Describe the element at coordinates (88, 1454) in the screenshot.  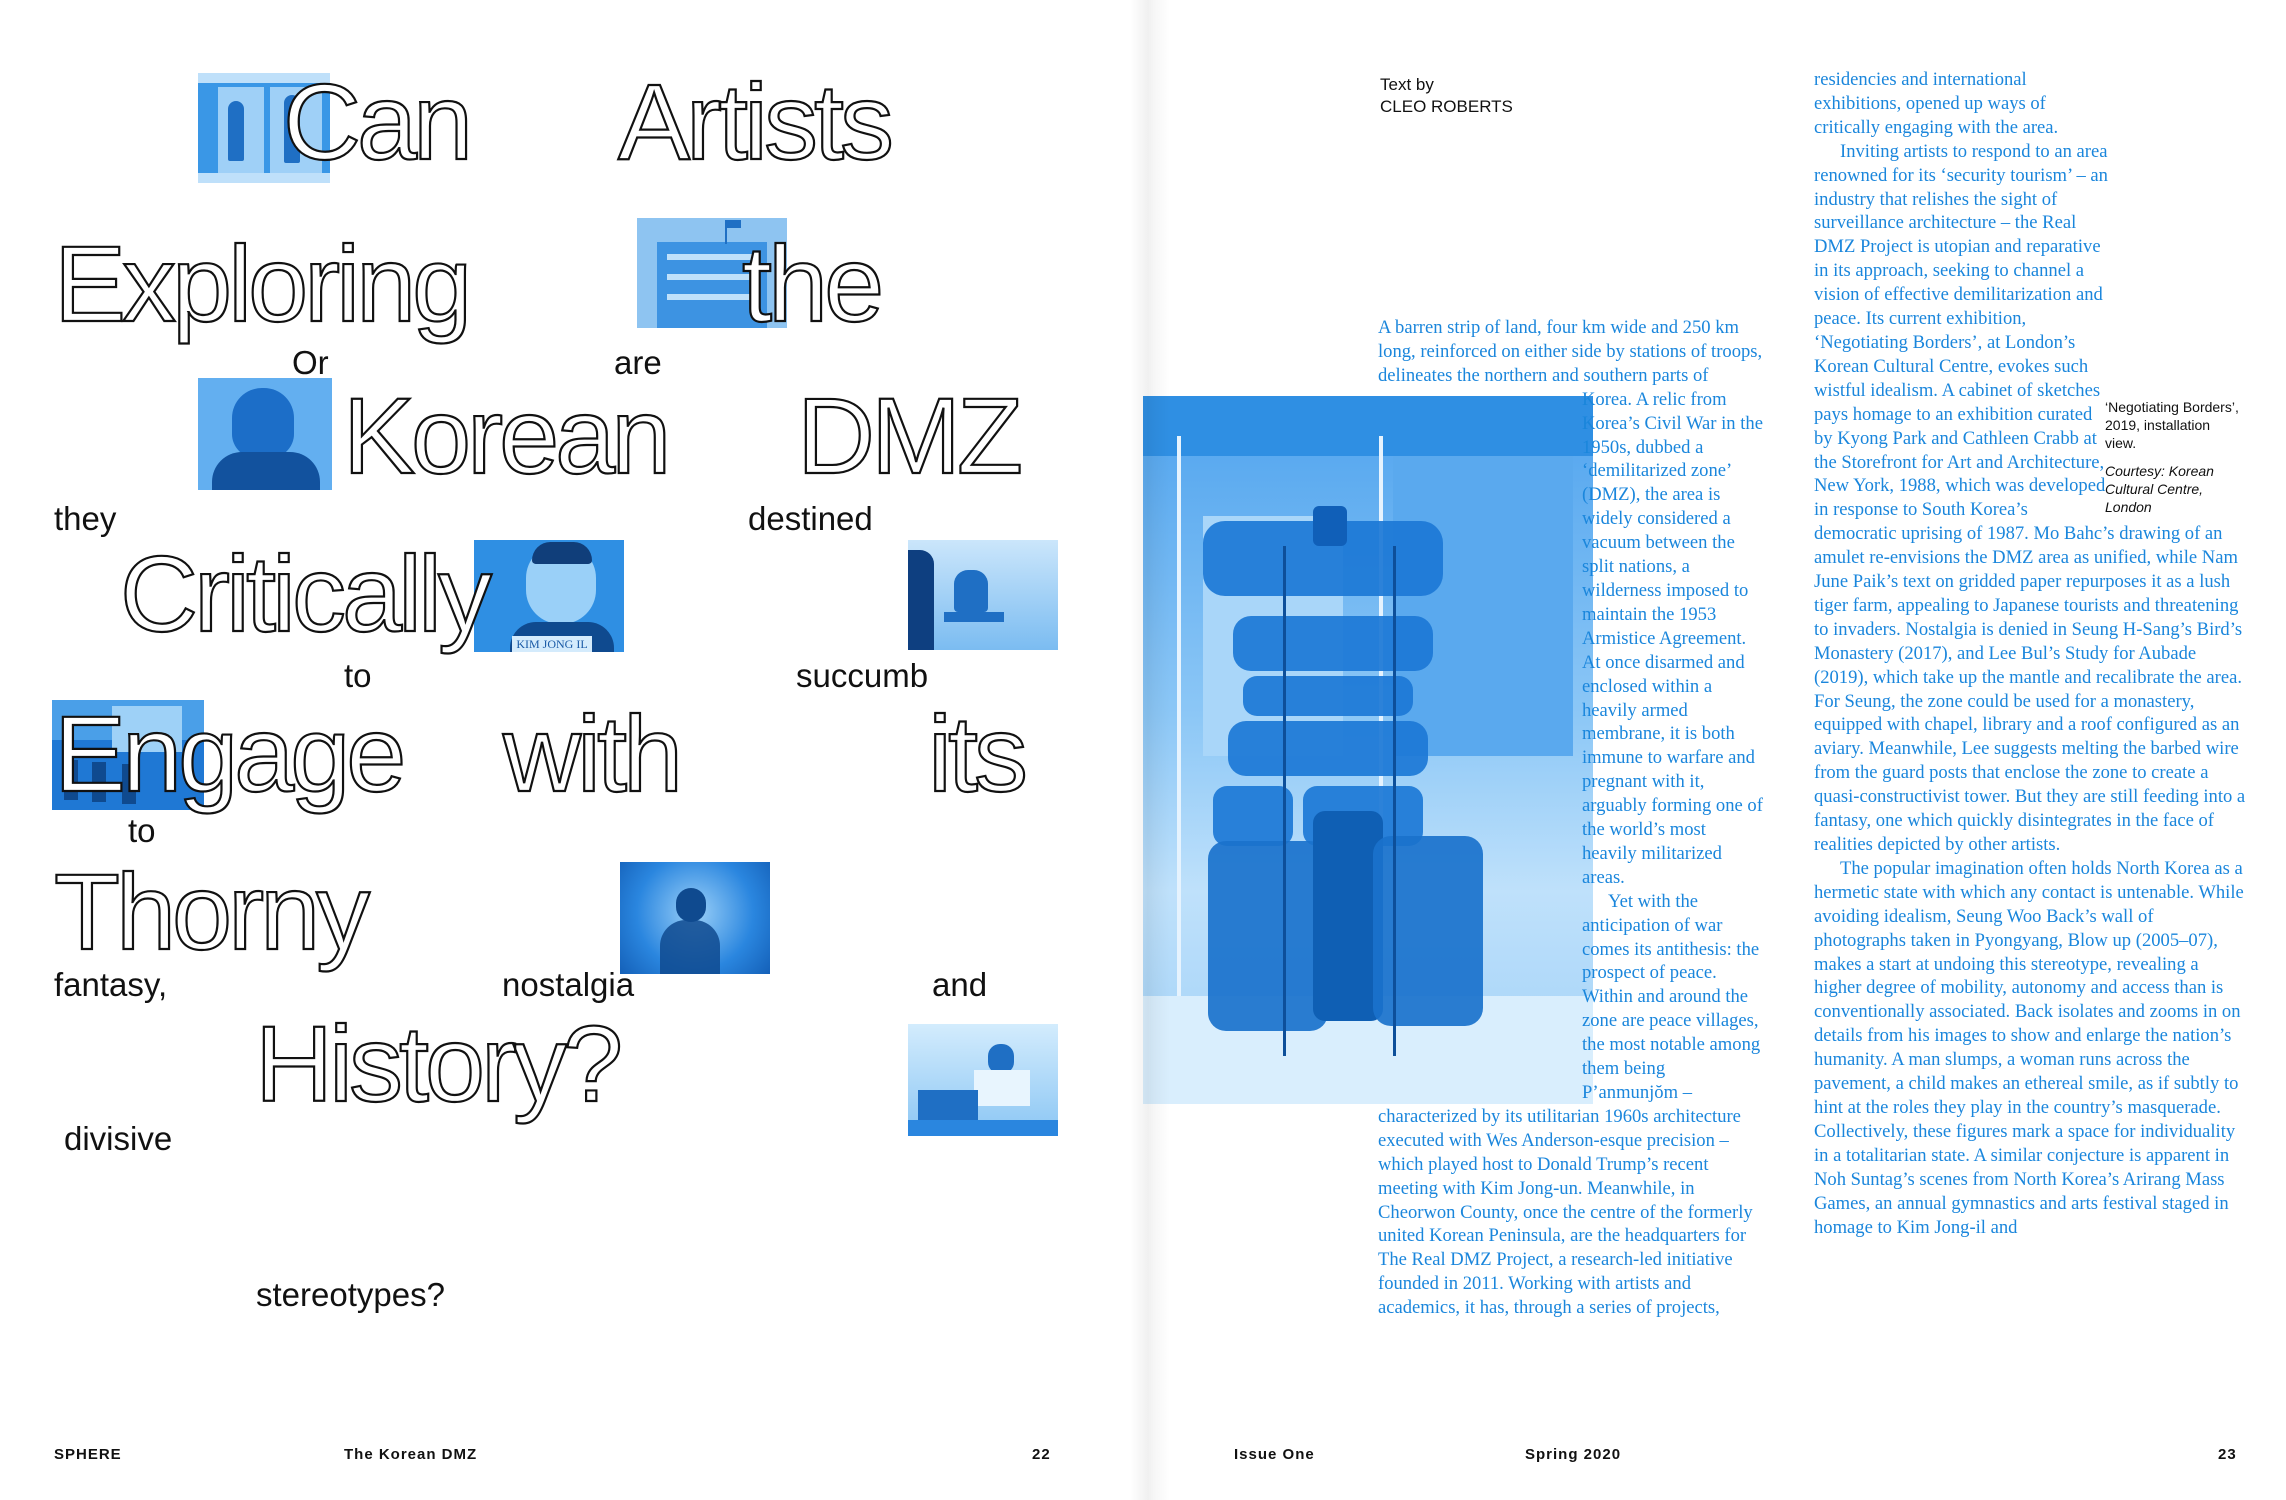
I see `folio-magazine-name: SPHERE` at that location.